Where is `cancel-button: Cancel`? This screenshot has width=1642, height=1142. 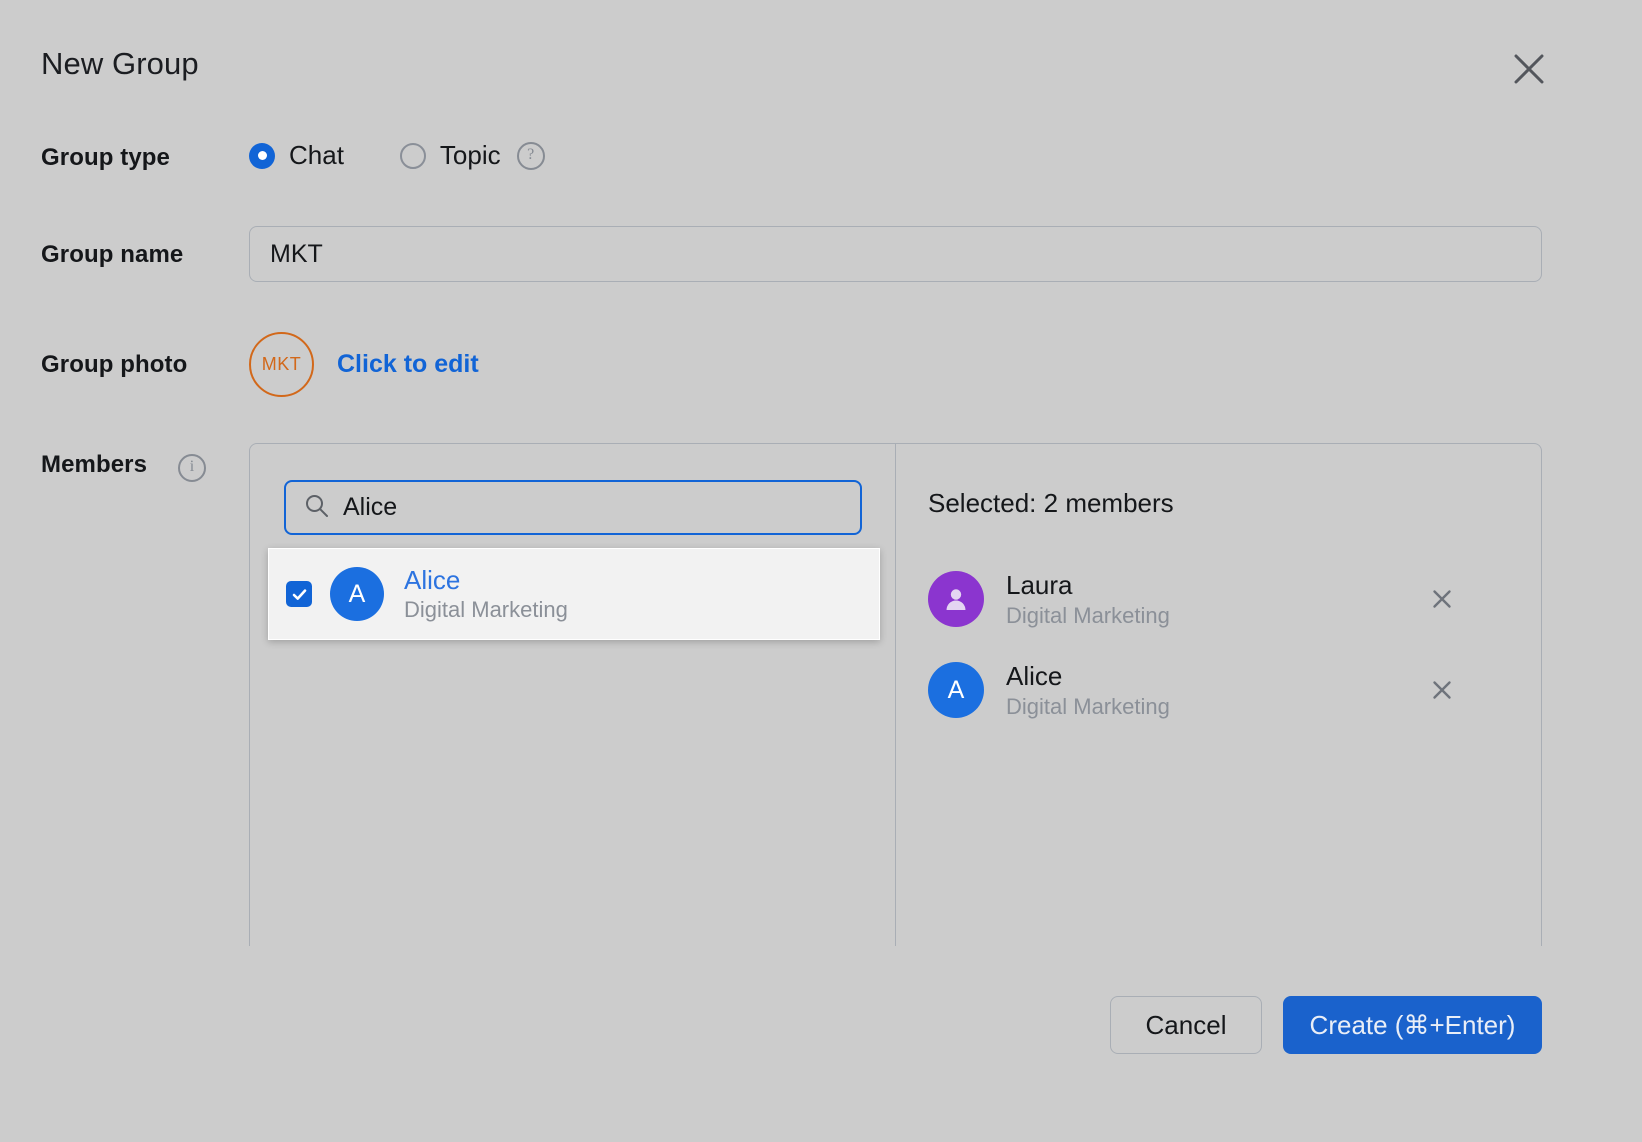 cancel-button: Cancel is located at coordinates (1186, 1025).